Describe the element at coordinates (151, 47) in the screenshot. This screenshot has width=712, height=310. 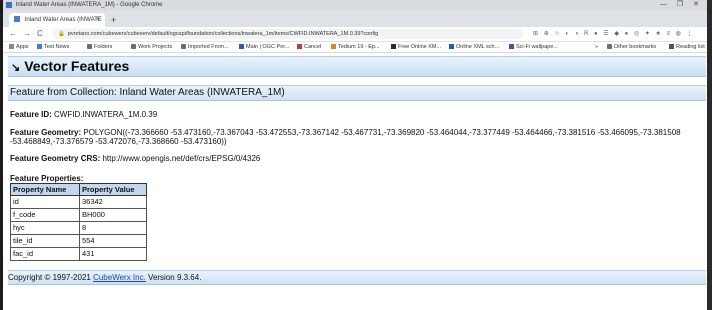
I see `bookmark-work-projects: Work Projects` at that location.